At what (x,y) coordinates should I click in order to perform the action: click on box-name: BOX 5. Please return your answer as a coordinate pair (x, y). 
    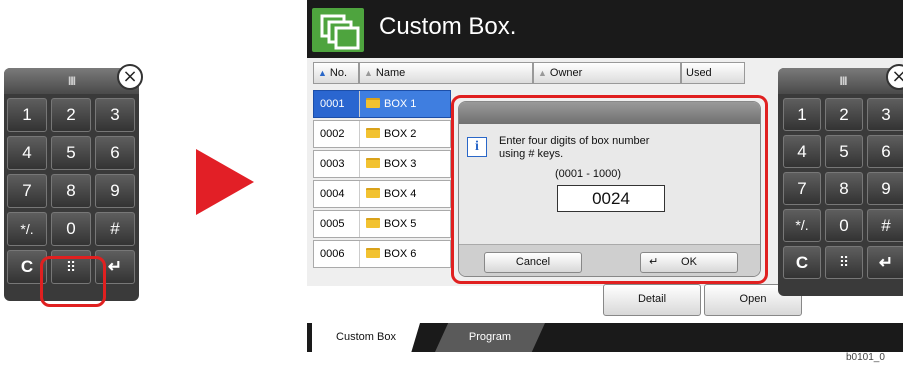
    Looking at the image, I should click on (400, 224).